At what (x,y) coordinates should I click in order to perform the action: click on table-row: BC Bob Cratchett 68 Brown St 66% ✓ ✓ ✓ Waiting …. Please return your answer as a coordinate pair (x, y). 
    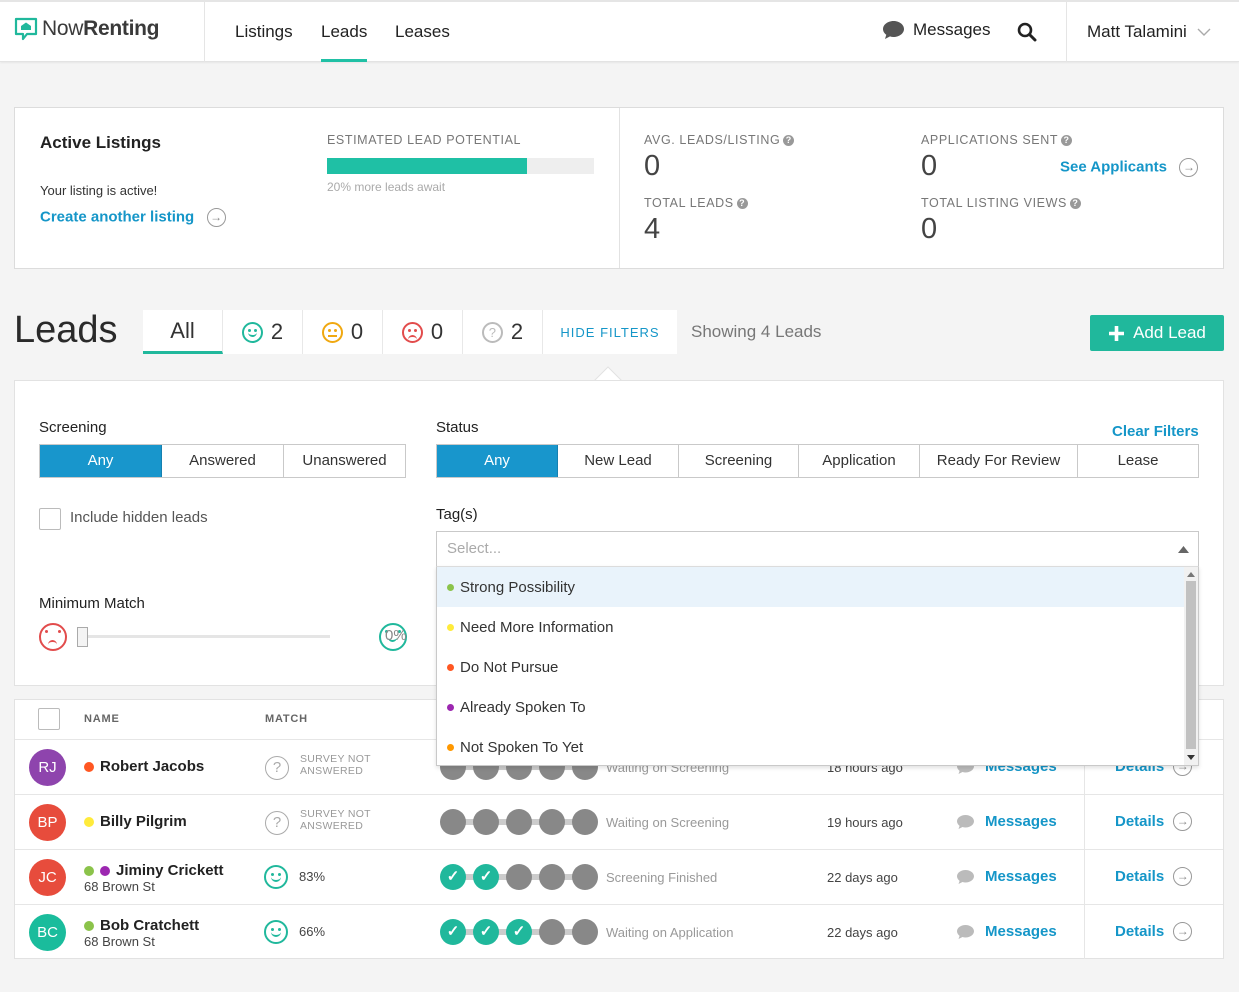
    Looking at the image, I should click on (619, 931).